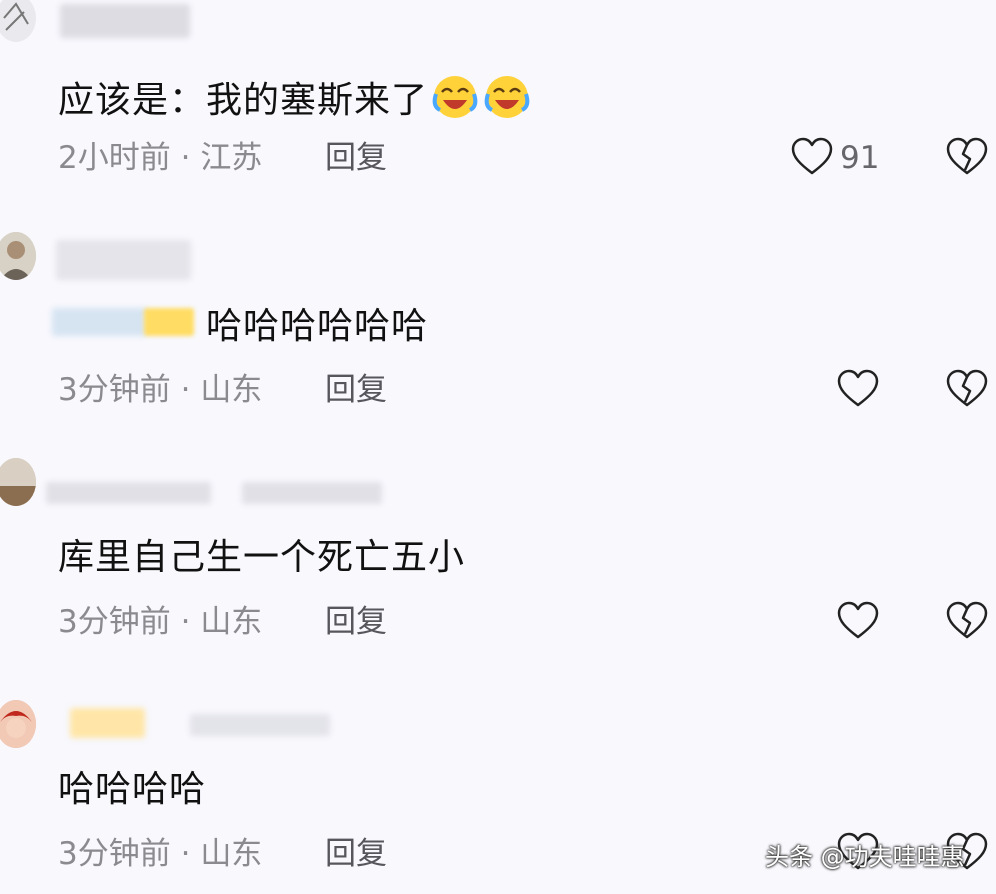  Describe the element at coordinates (132, 789) in the screenshot. I see `comment-text: 哈哈哈哈` at that location.